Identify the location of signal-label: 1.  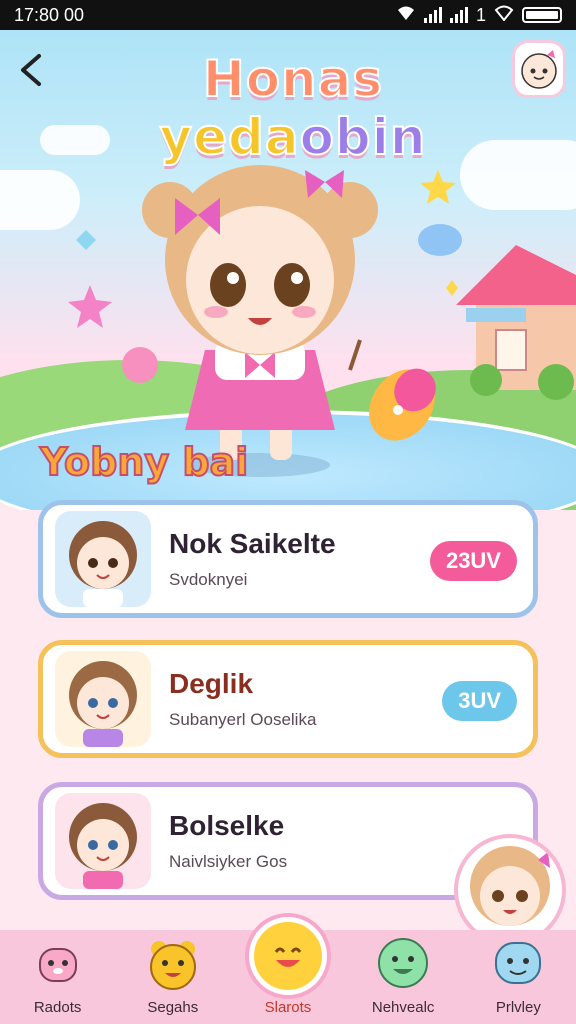
(480, 14).